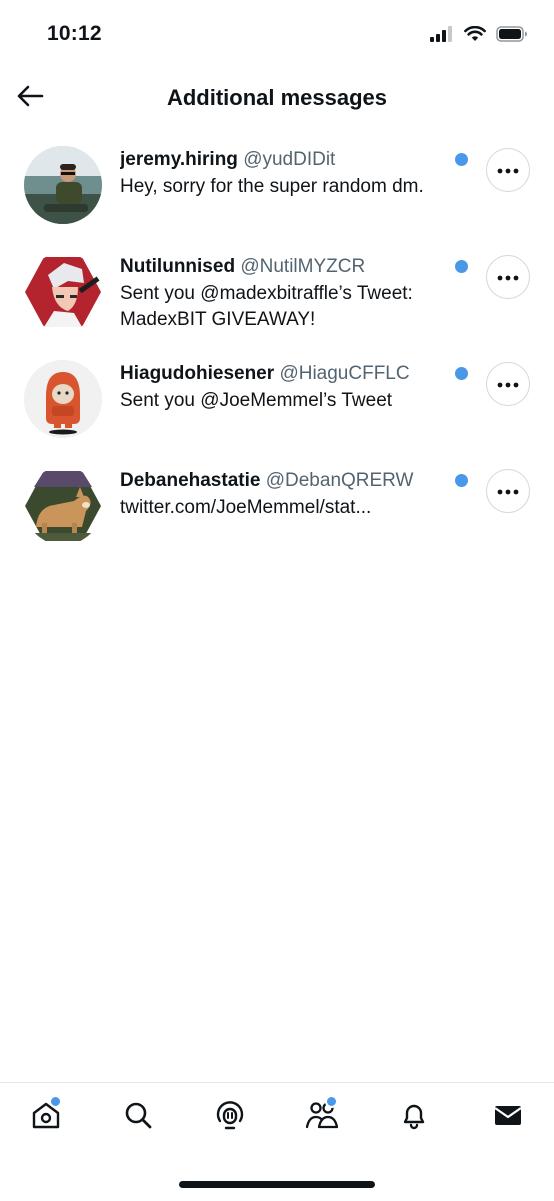  What do you see at coordinates (46, 1116) in the screenshot?
I see `tab-home` at bounding box center [46, 1116].